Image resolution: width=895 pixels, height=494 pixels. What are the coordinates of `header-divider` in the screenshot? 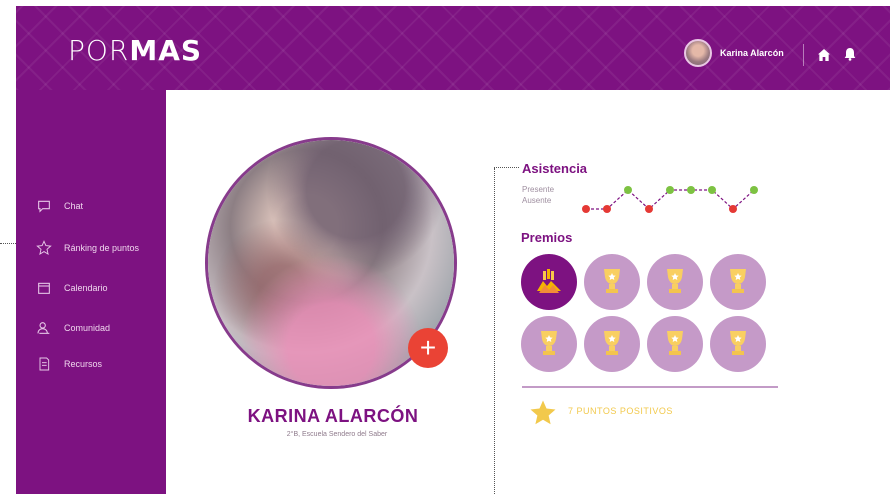 It's located at (803, 55).